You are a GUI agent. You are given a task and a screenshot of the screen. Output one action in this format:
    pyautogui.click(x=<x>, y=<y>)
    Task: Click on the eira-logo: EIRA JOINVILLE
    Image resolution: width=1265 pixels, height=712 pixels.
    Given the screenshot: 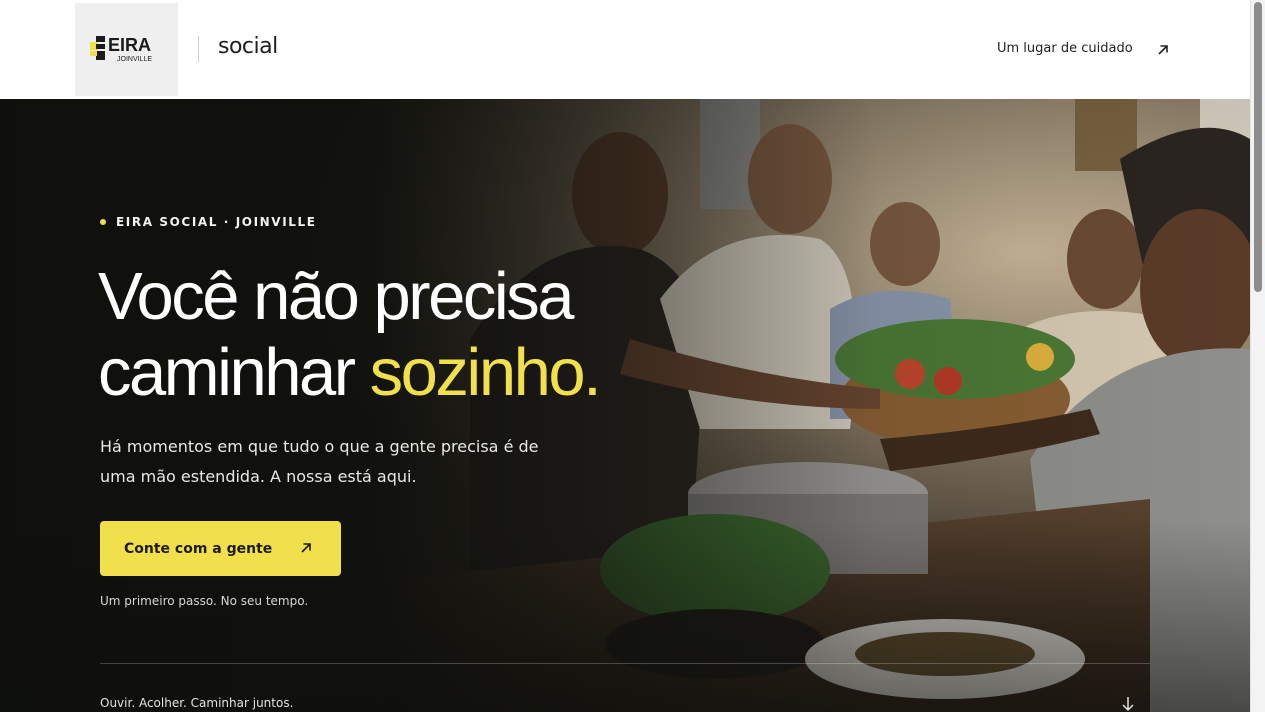 What is the action you would take?
    pyautogui.click(x=121, y=49)
    